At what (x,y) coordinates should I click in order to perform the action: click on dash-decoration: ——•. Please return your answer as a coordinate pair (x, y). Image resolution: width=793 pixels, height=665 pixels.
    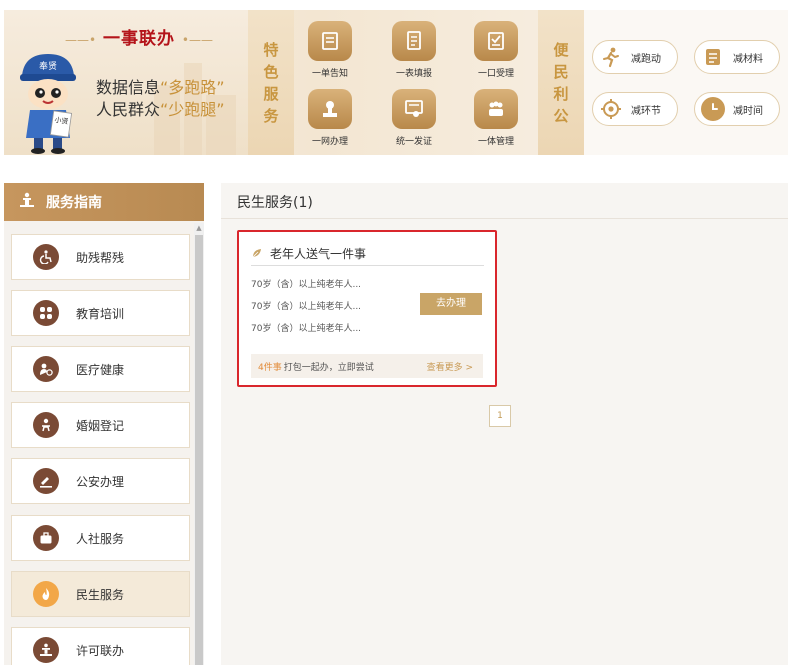
    Looking at the image, I should click on (81, 40).